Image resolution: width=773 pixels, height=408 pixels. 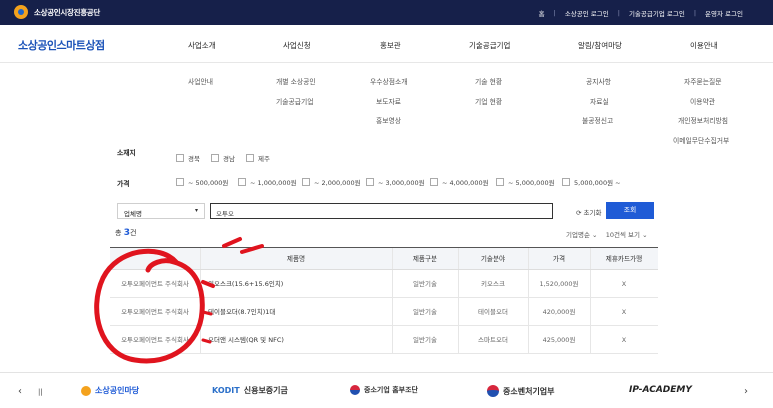 I want to click on menu-item-tech-status: 기술 현황, so click(x=488, y=81).